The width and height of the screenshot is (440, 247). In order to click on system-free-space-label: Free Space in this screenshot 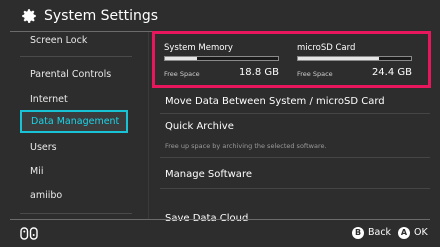, I will do `click(182, 74)`.